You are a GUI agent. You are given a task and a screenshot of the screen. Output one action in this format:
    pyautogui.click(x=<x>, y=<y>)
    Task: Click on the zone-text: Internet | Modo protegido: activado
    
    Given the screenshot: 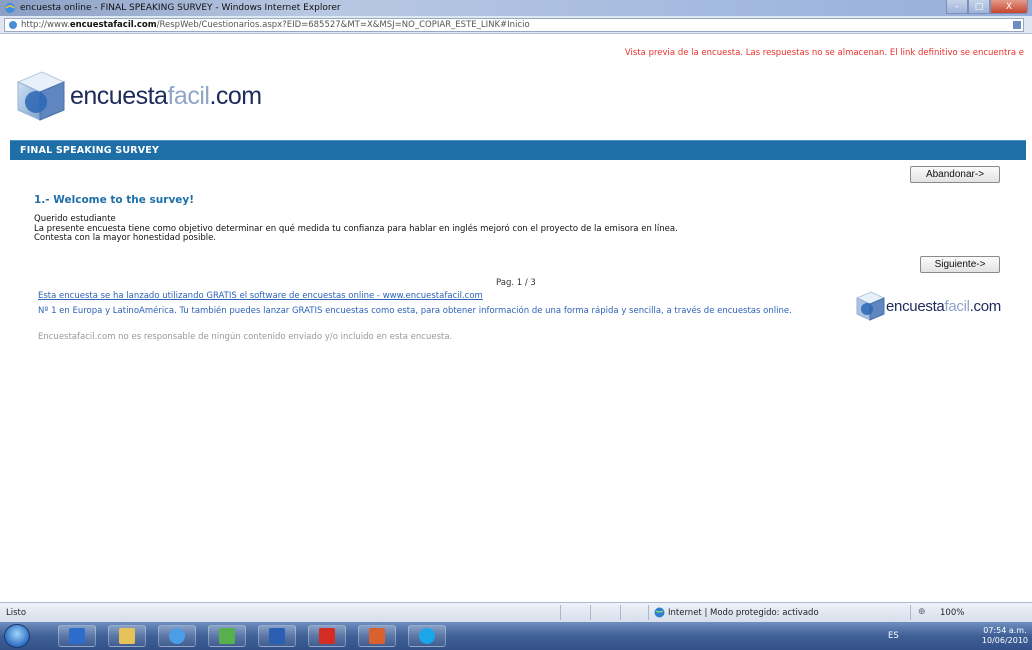 What is the action you would take?
    pyautogui.click(x=743, y=612)
    